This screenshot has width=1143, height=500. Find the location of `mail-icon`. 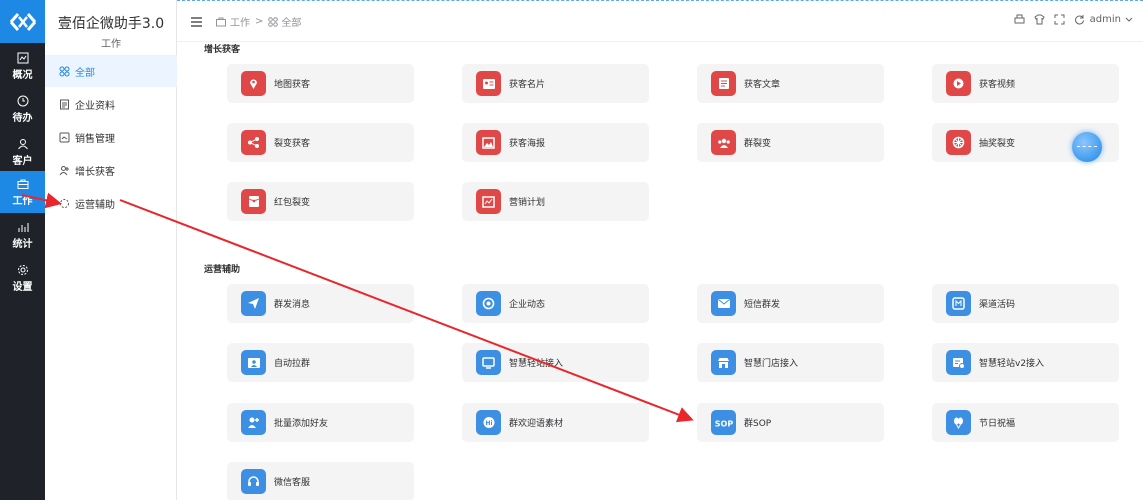

mail-icon is located at coordinates (723, 303).